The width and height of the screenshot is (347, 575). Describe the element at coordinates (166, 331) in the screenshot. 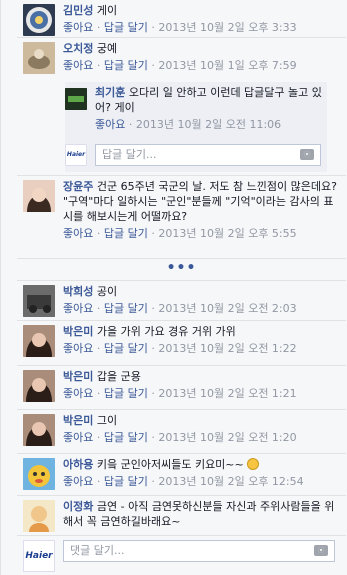

I see `comment-text: 가을 가위 가요 경유 거위 가위` at that location.